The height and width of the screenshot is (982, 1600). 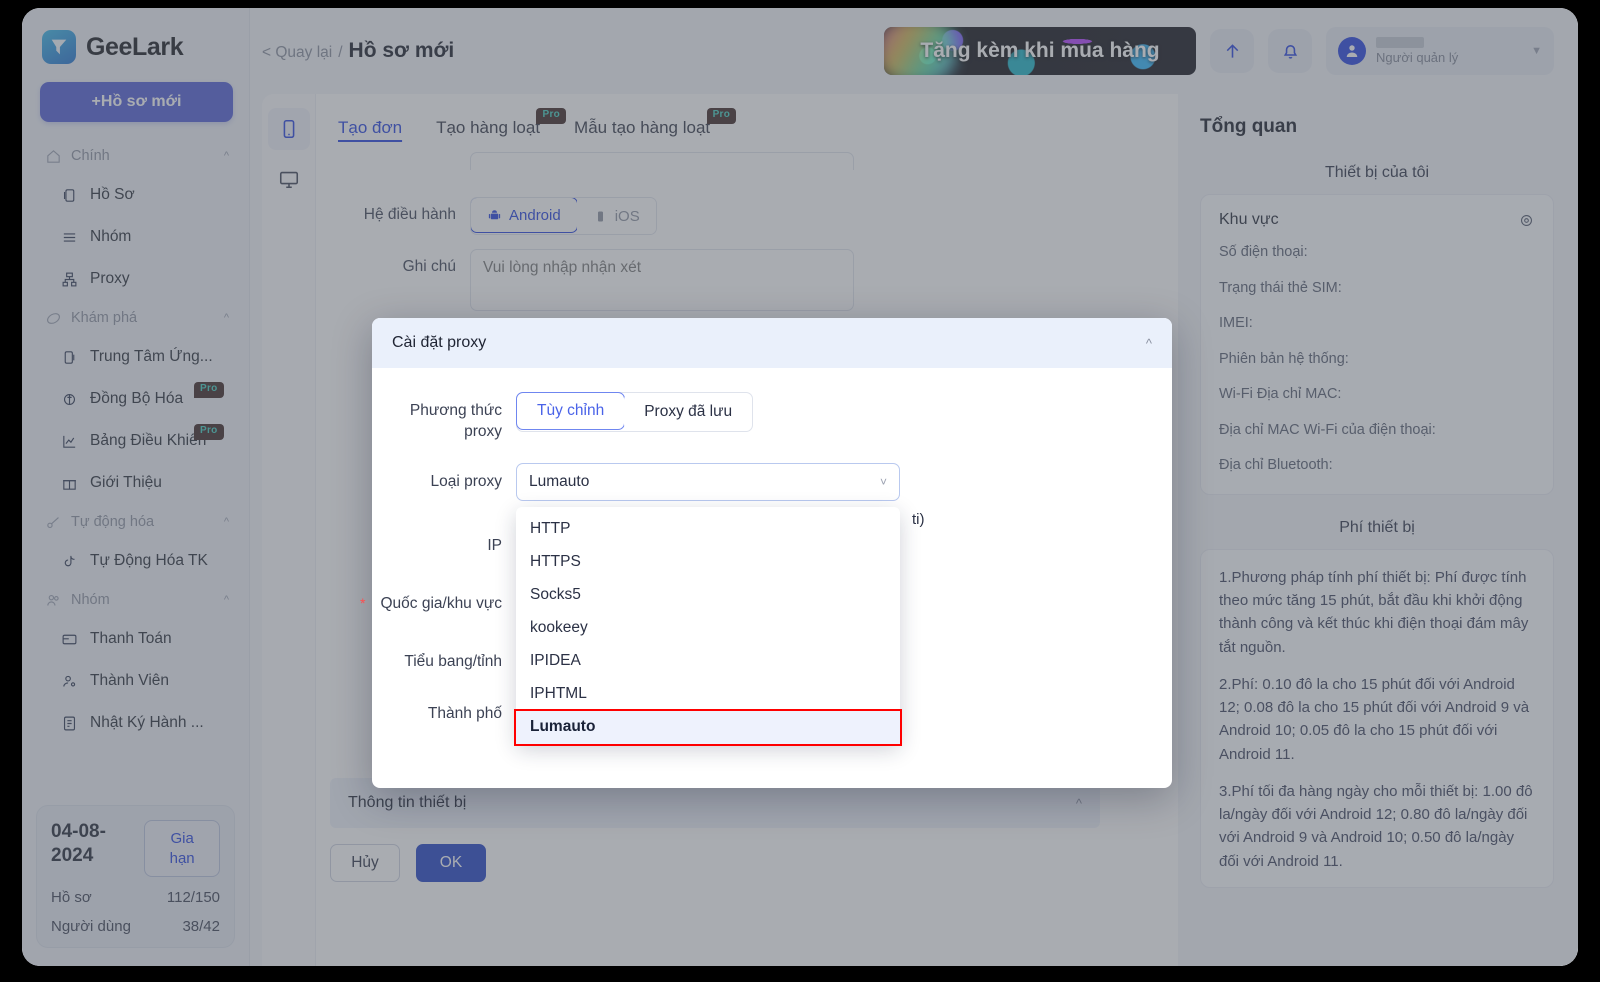 I want to click on region-header: Khu vực, so click(x=1377, y=220).